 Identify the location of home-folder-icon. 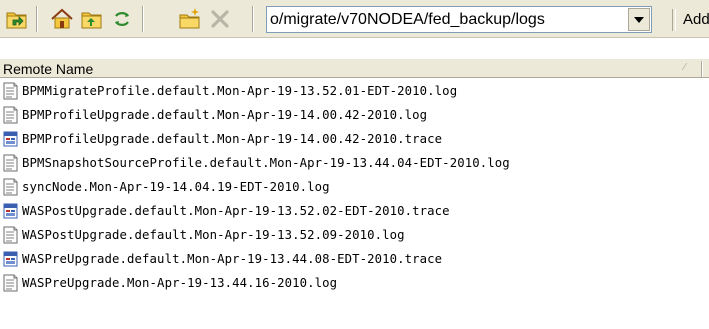
(62, 19).